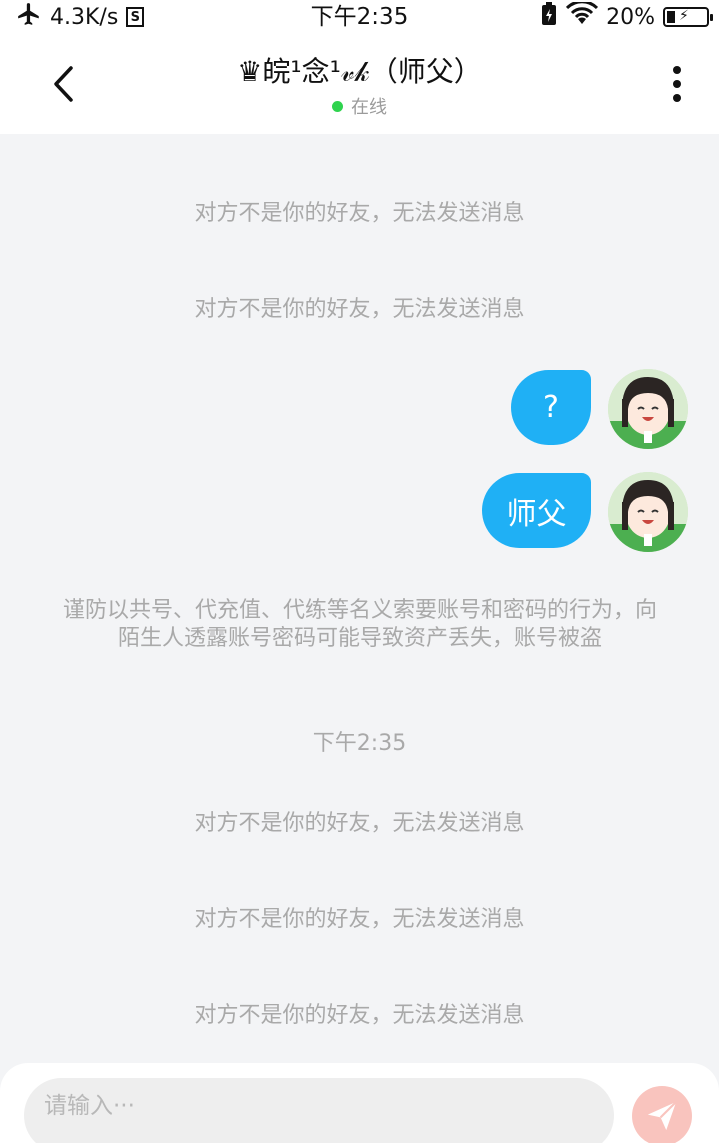 Image resolution: width=719 pixels, height=1143 pixels. I want to click on status-bar: 4.3K/s S 下午2:35 20% ⚡, so click(359, 17).